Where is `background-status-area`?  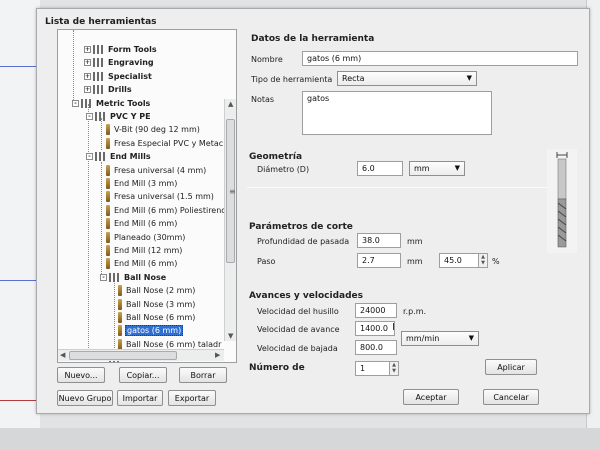 background-status-area is located at coordinates (300, 439).